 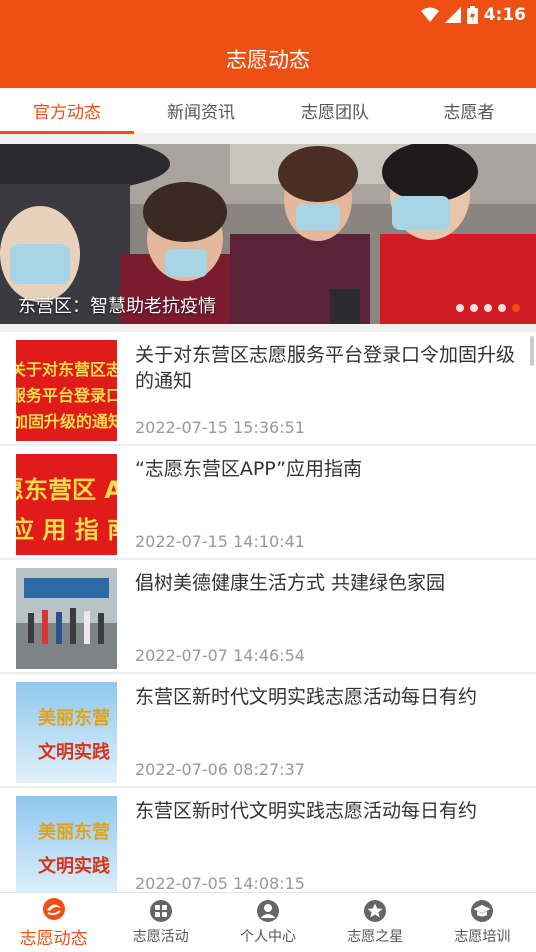 I want to click on status-bar: 4:16, so click(x=268, y=15).